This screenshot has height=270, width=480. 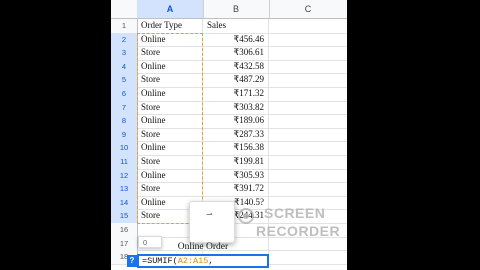 What do you see at coordinates (124, 53) in the screenshot?
I see `row-number: 3` at bounding box center [124, 53].